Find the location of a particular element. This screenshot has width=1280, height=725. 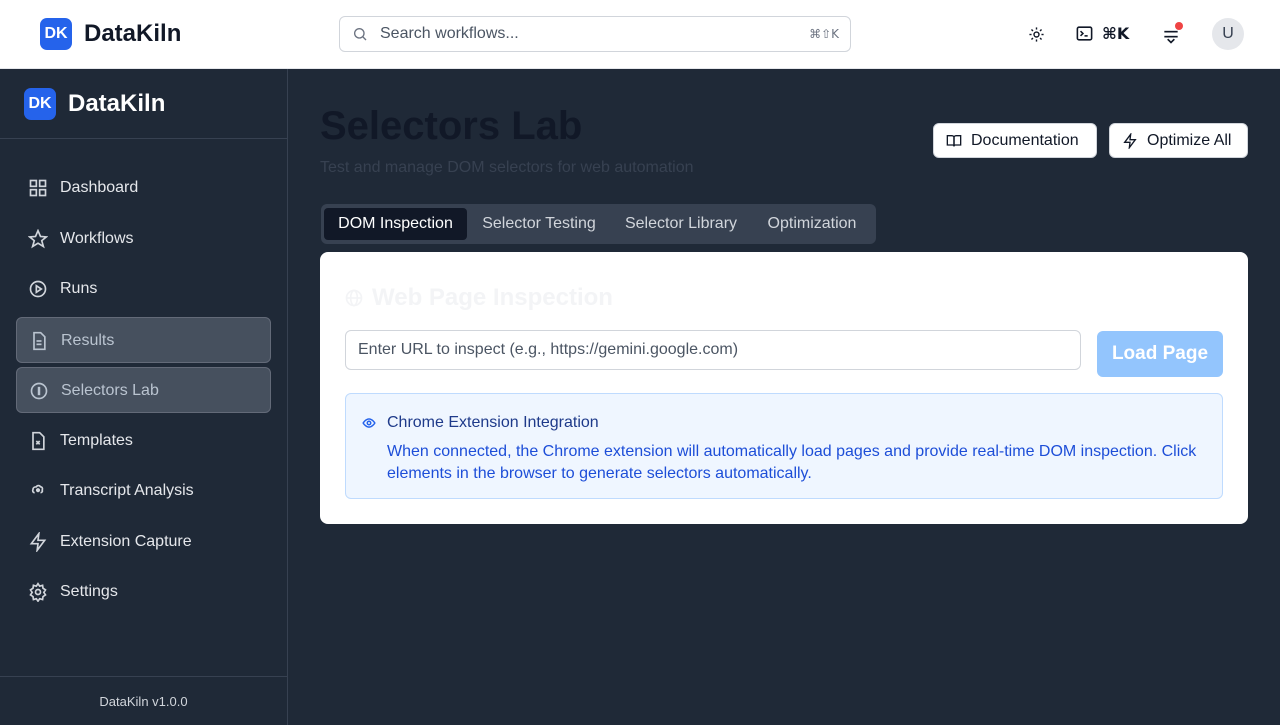

documentation-label: Documentation is located at coordinates (1025, 140).